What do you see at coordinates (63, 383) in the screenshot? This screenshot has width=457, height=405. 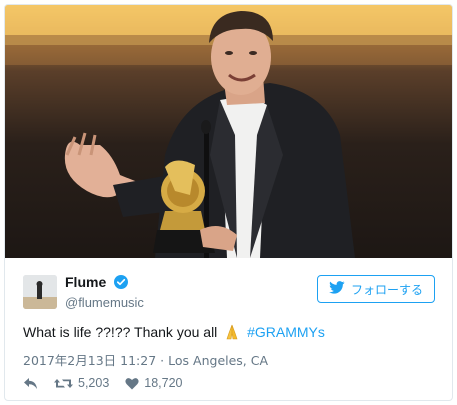 I see `retweet-icon` at bounding box center [63, 383].